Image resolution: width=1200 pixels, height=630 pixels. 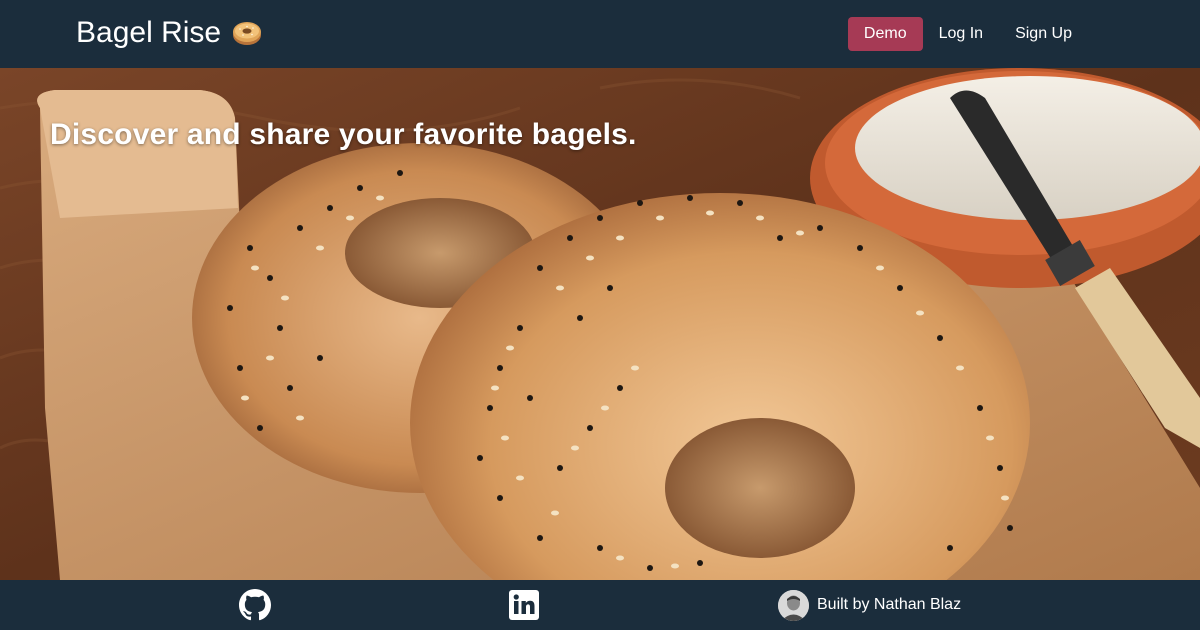 What do you see at coordinates (600, 605) in the screenshot?
I see `footer: Built by Nathan Blaz` at bounding box center [600, 605].